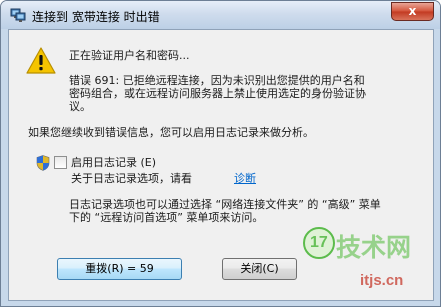 Image resolution: width=441 pixels, height=307 pixels. Describe the element at coordinates (166, 217) in the screenshot. I see `logging-info-line-2: 下的 “远程访问首选项” 菜单项来访问。` at that location.